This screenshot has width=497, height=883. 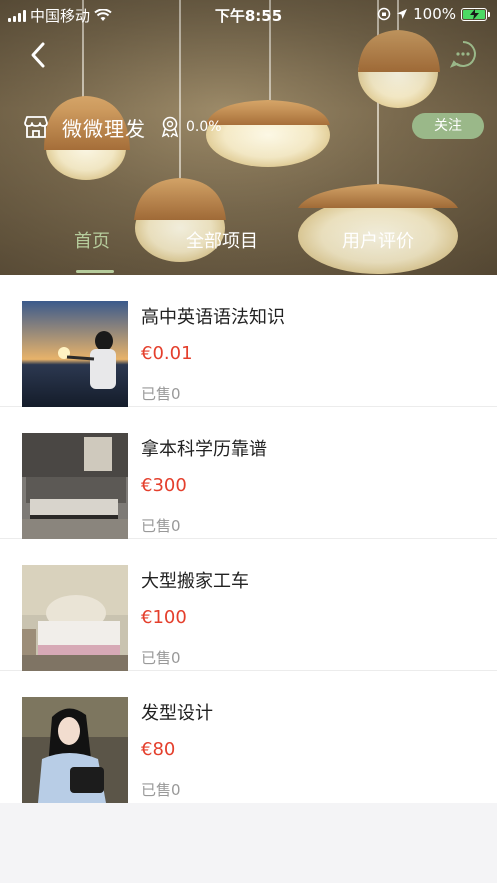 I want to click on shop-name: 微微理发, so click(x=104, y=128).